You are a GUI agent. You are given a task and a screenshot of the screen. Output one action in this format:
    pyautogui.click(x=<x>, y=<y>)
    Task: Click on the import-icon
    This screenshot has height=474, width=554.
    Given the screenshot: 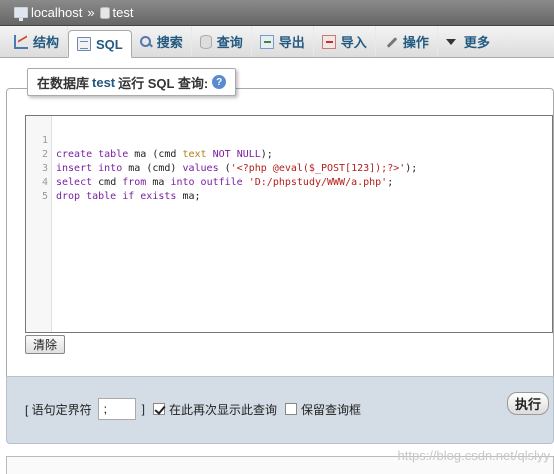 What is the action you would take?
    pyautogui.click(x=328, y=41)
    